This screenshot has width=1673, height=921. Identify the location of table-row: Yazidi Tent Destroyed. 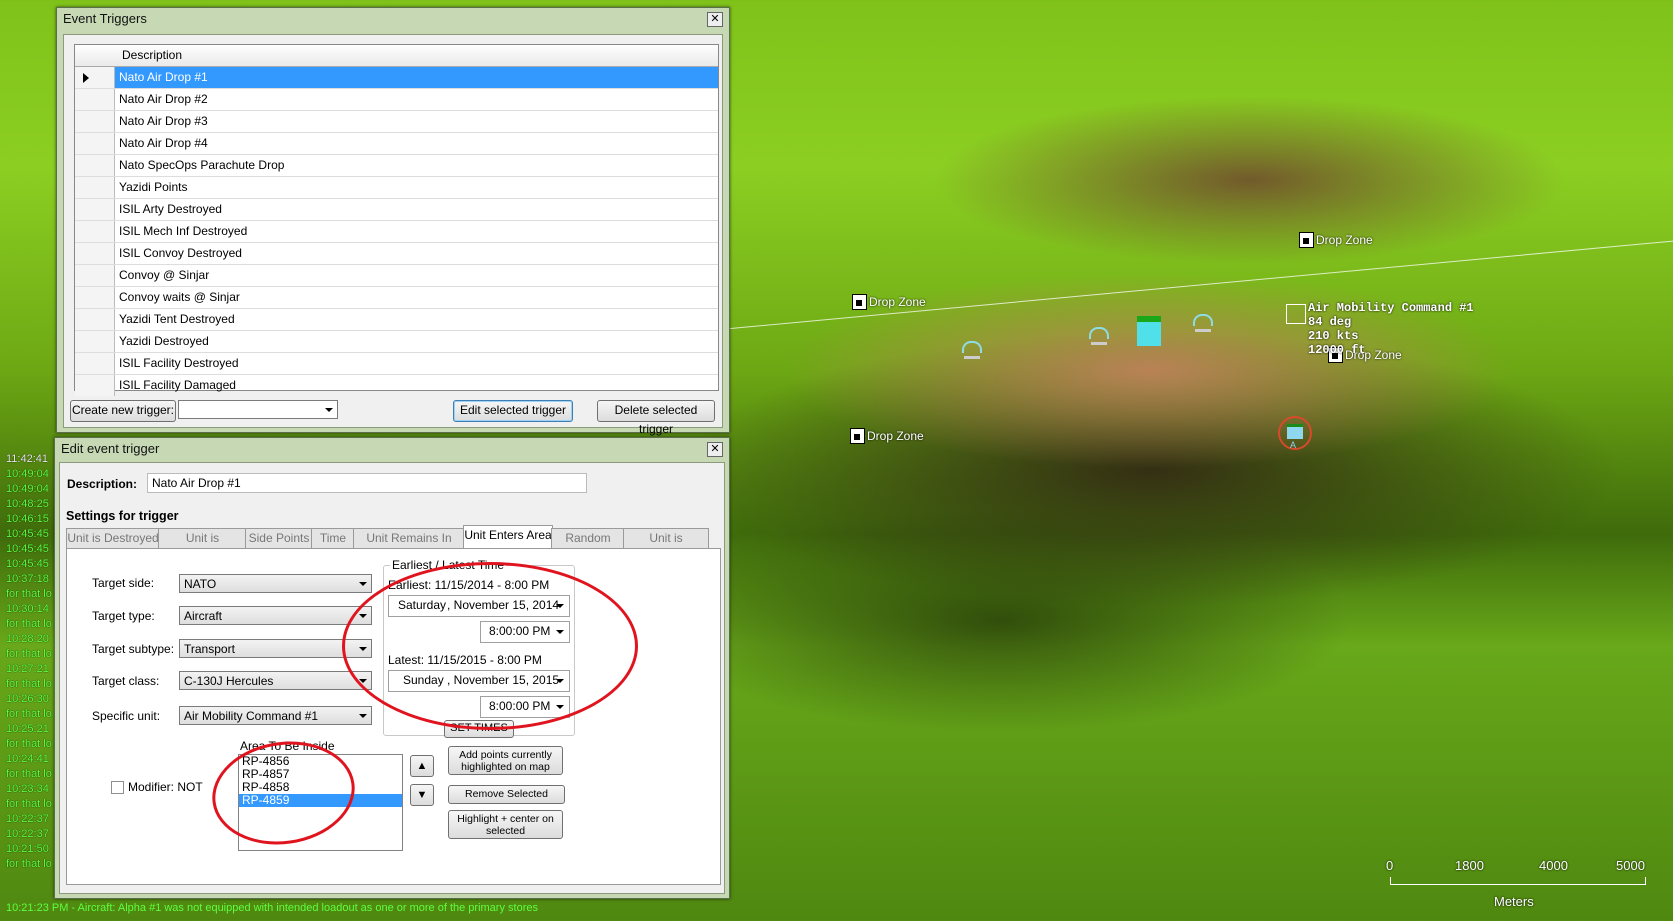
(396, 320).